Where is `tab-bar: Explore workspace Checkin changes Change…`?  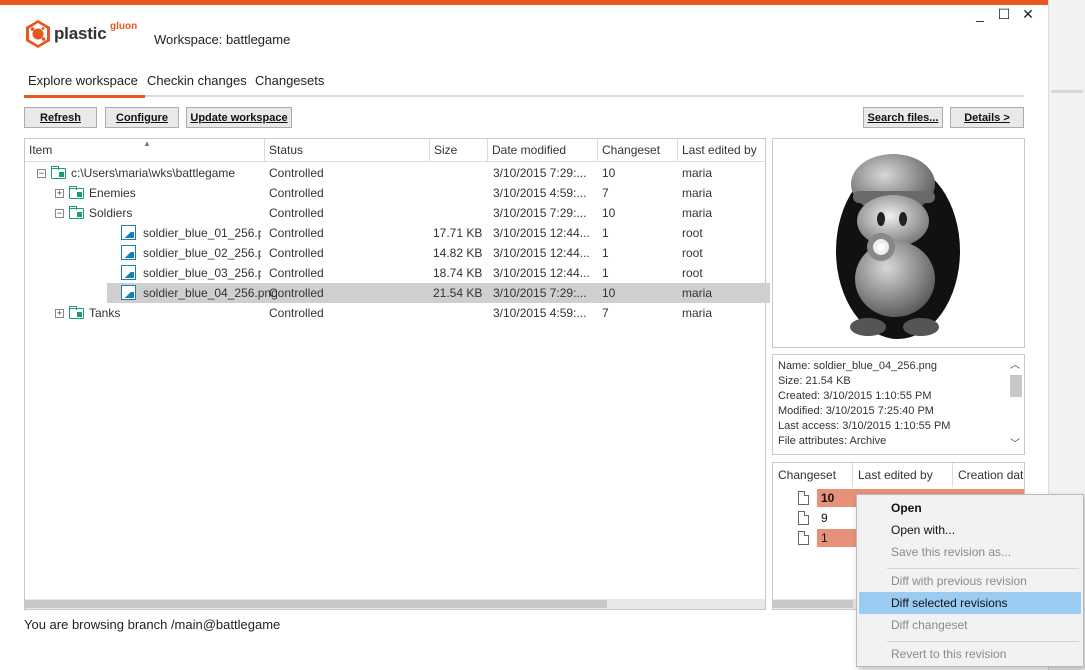 tab-bar: Explore workspace Checkin changes Change… is located at coordinates (224, 85).